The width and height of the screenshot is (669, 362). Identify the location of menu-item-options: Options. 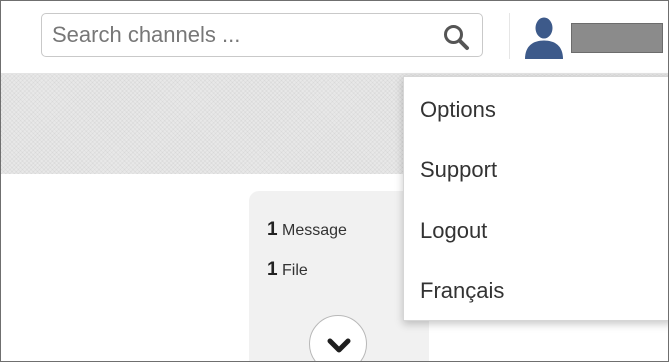
(536, 110).